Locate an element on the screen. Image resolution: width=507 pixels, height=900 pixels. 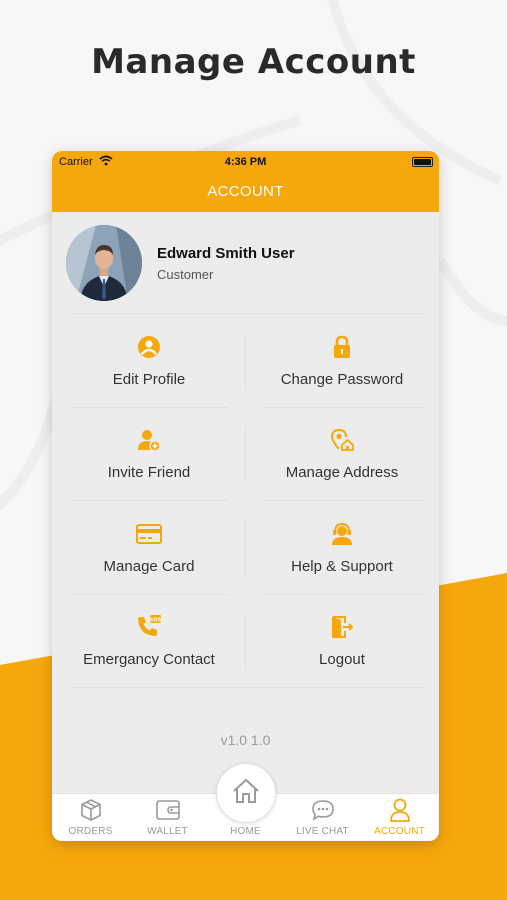
menu-help-support: Help & Support is located at coordinates (342, 565).